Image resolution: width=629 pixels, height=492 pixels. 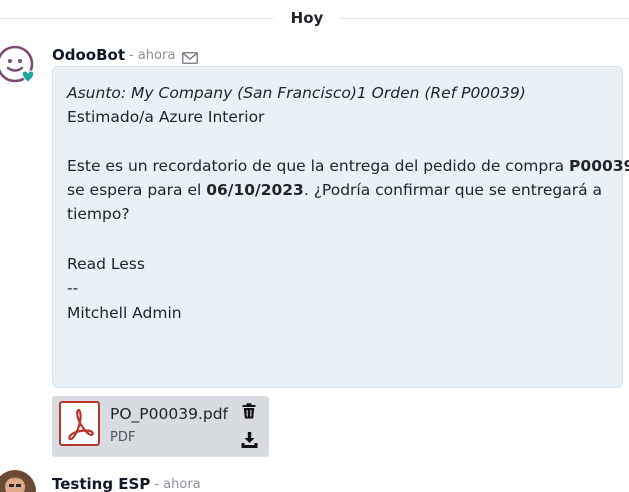 I want to click on next-message-author: Testing ESP, so click(x=101, y=483).